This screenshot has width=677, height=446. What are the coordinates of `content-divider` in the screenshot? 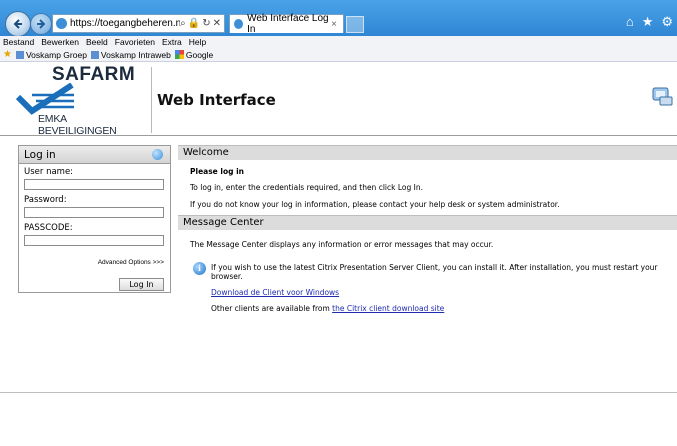 It's located at (338, 392).